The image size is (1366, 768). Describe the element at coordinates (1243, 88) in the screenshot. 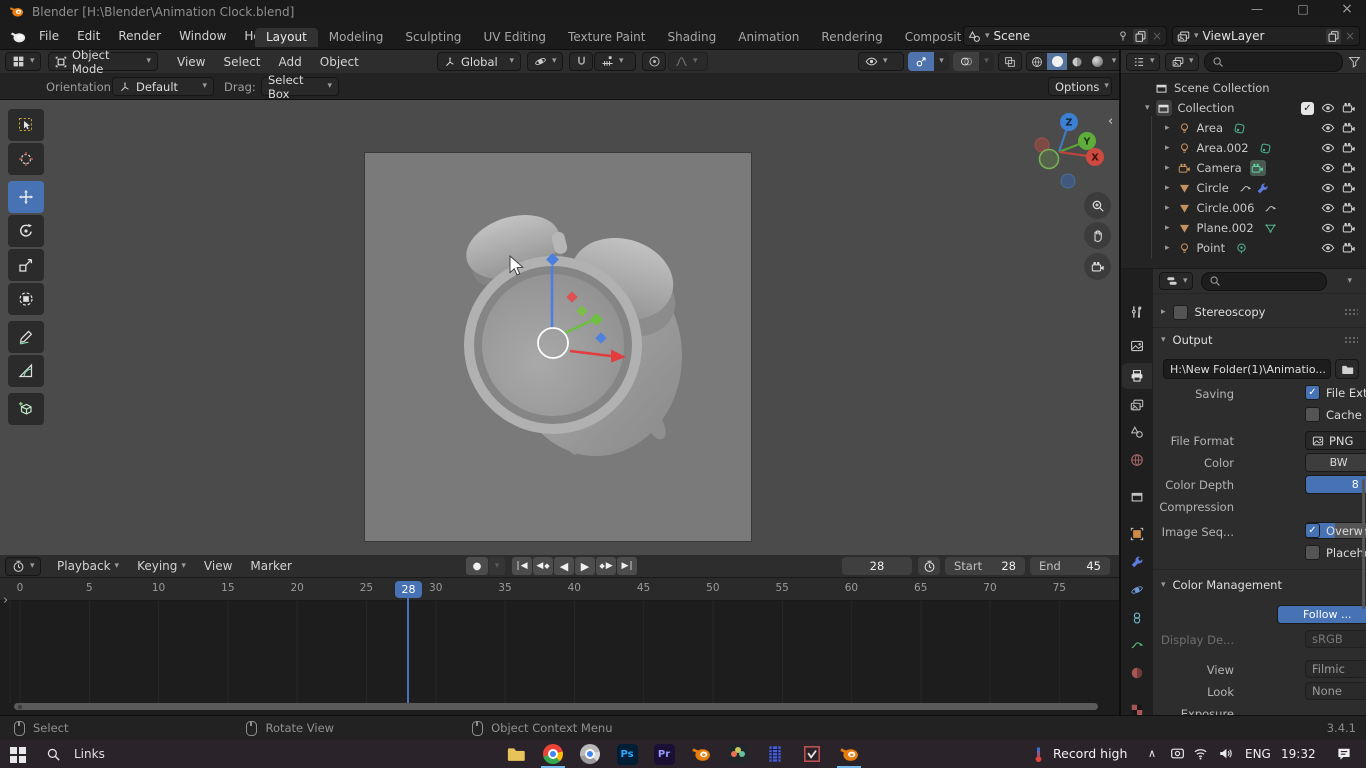

I see `outliner-row-scene-collection: Scene Collection` at that location.